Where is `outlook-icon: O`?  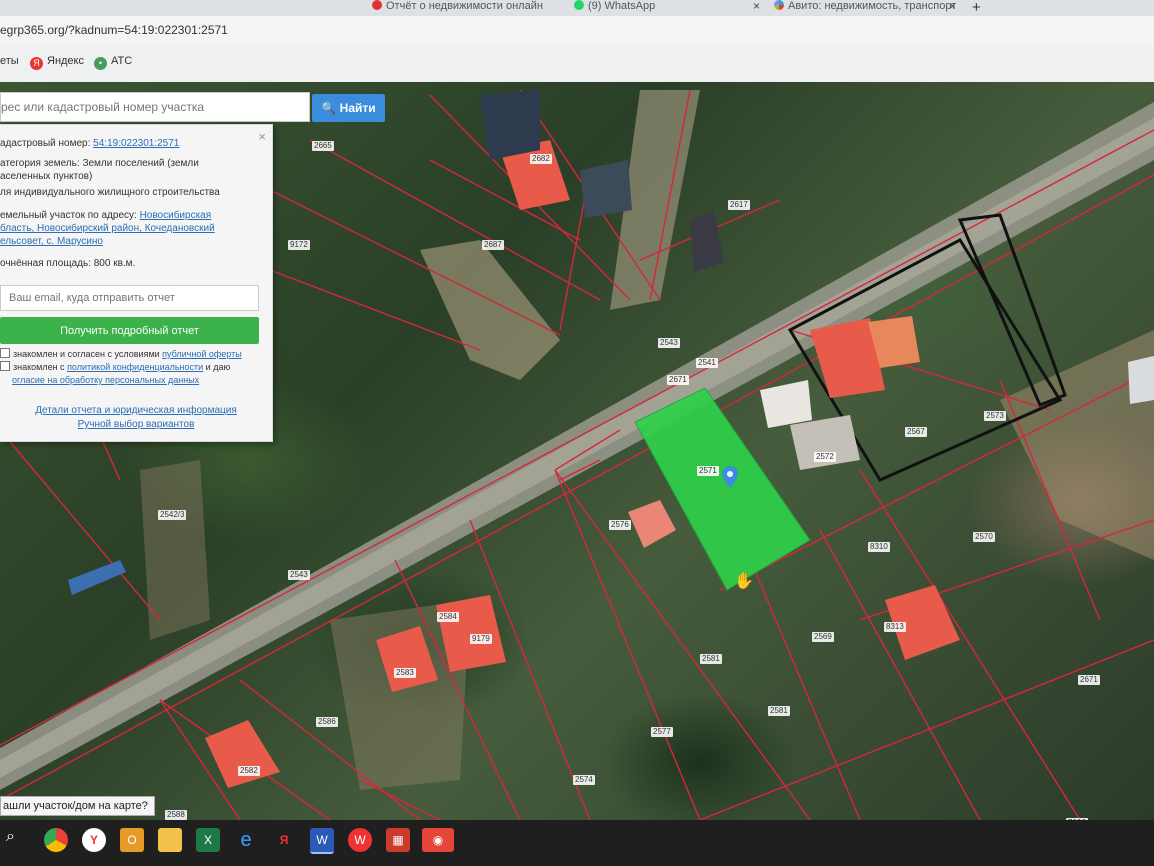 outlook-icon: O is located at coordinates (132, 840).